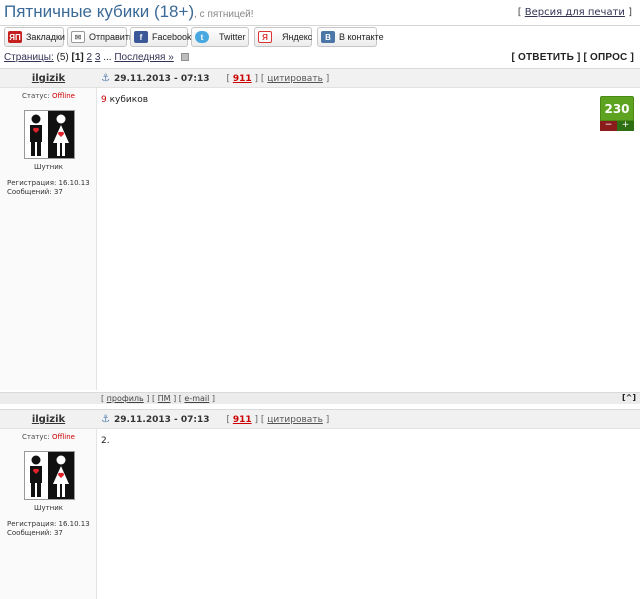  I want to click on share-twitter-button: t Twitter, so click(220, 37).